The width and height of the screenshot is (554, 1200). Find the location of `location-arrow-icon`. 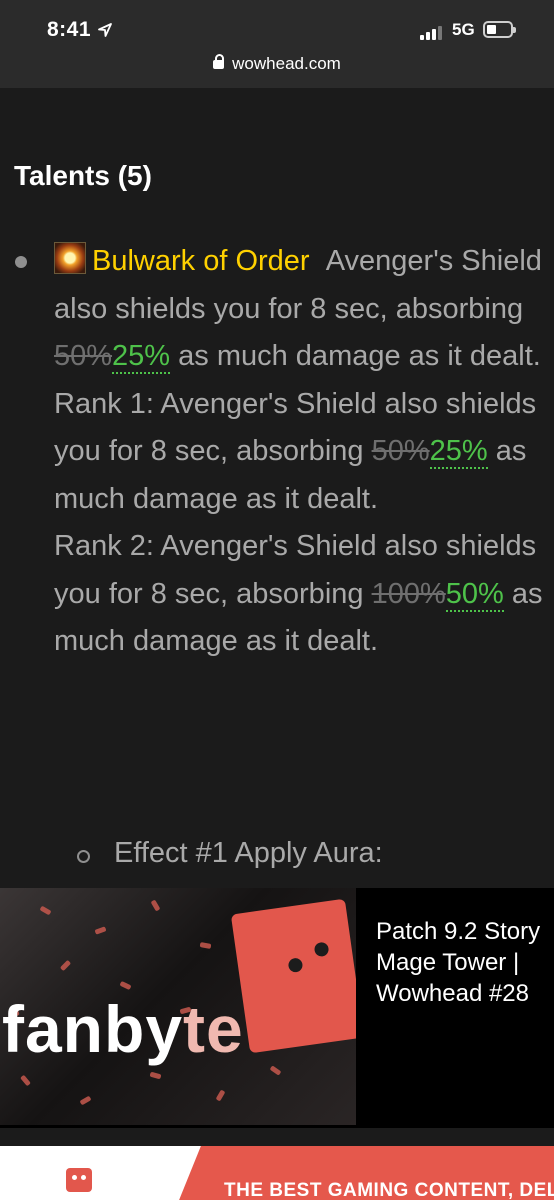

location-arrow-icon is located at coordinates (105, 30).